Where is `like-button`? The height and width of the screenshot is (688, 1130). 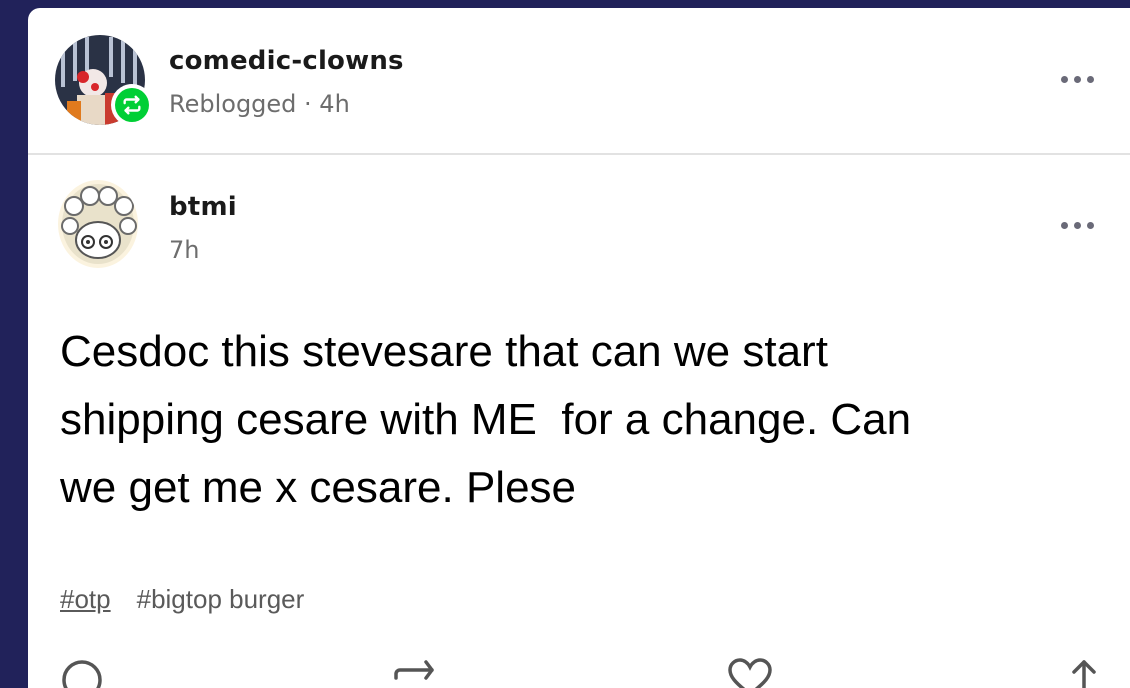
like-button is located at coordinates (750, 673).